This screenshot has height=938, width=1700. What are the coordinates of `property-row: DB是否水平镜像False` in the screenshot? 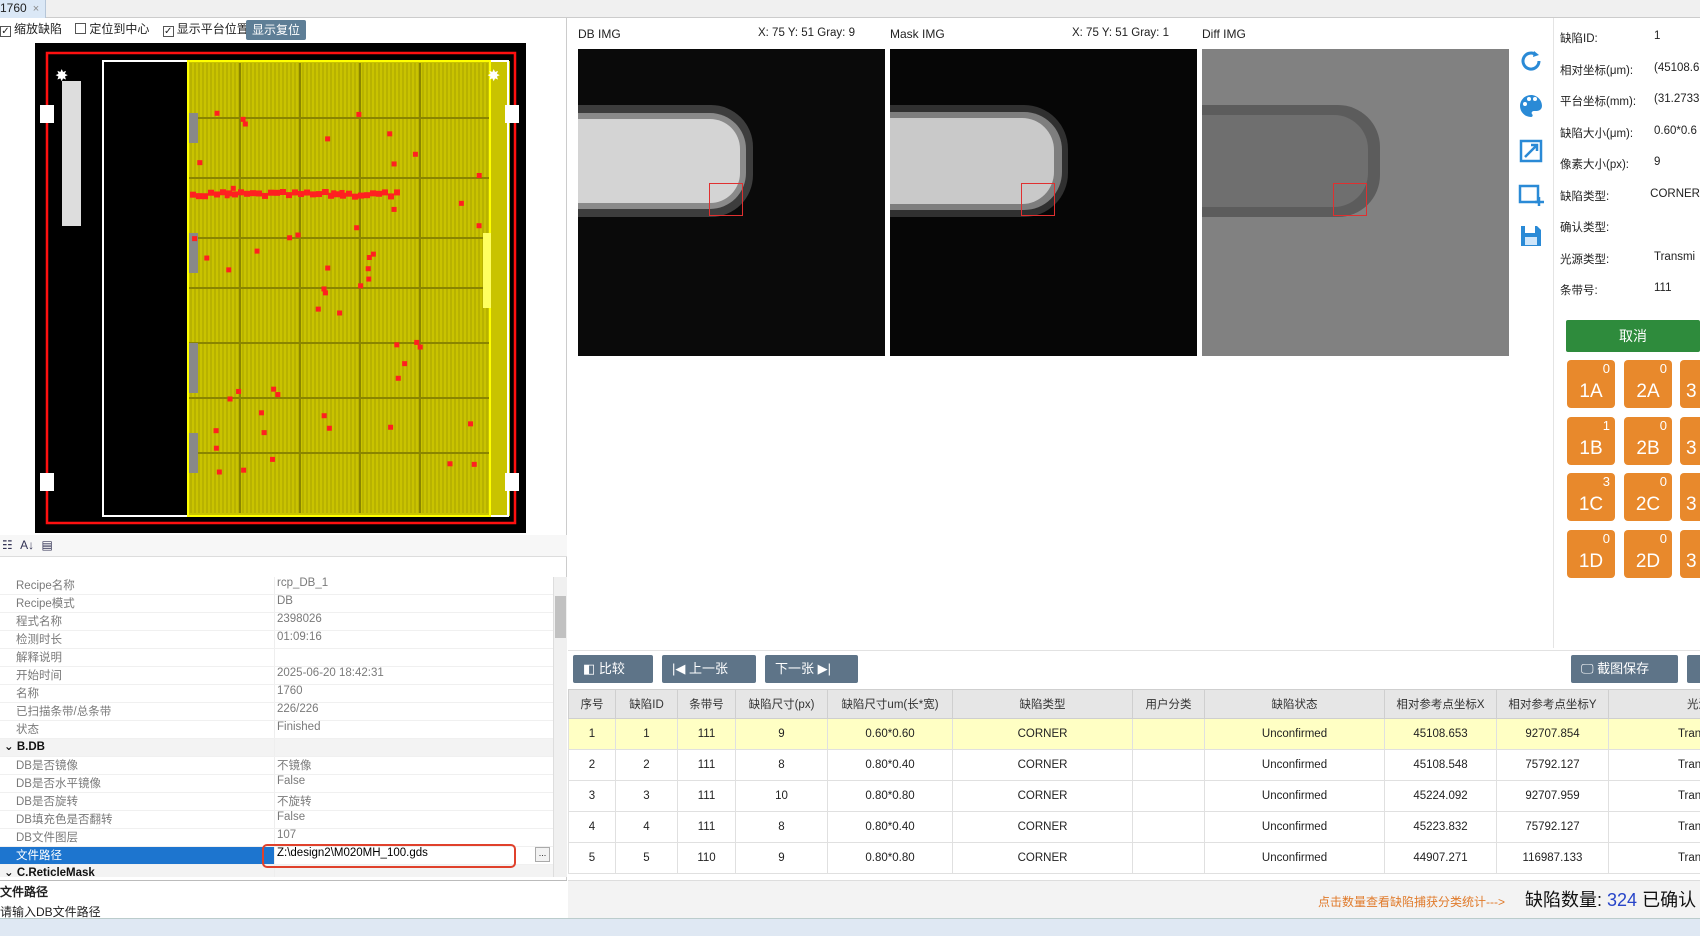 It's located at (276, 784).